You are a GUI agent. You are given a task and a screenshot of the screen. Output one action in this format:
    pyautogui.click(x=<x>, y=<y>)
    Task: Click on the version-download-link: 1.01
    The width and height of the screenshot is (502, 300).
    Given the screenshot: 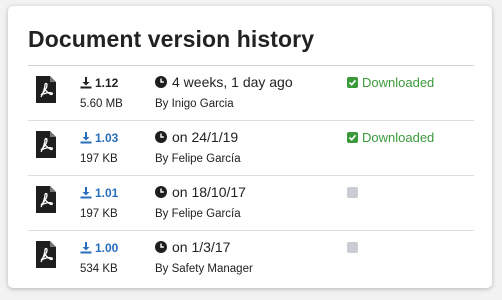 What is the action you would take?
    pyautogui.click(x=99, y=193)
    